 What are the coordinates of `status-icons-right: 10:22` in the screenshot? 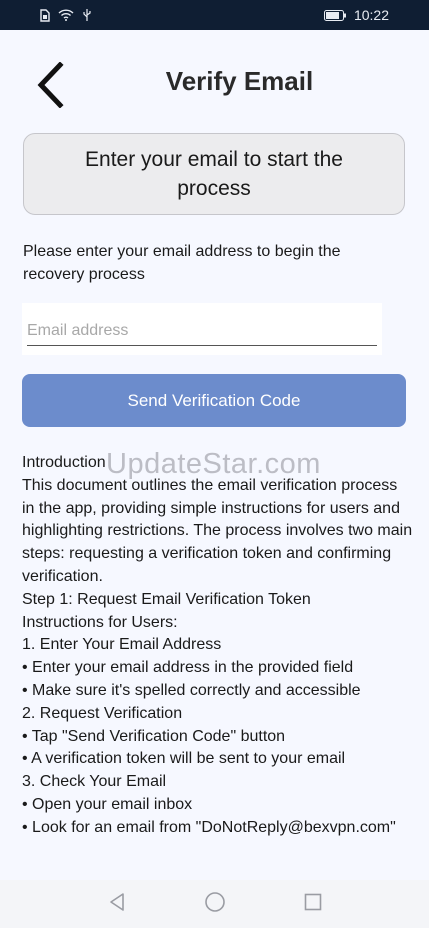 It's located at (356, 15).